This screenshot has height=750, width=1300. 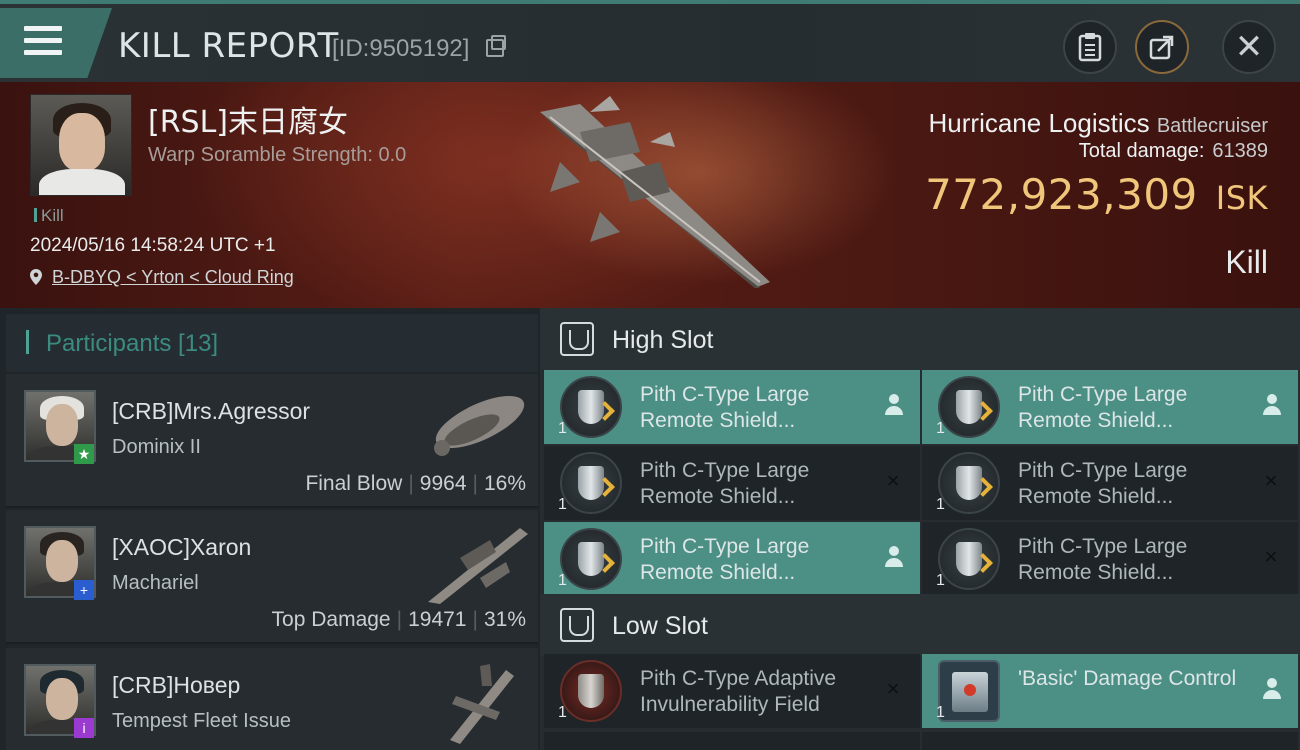 I want to click on module-name: 'Basic' Damage Control, so click(x=1127, y=678).